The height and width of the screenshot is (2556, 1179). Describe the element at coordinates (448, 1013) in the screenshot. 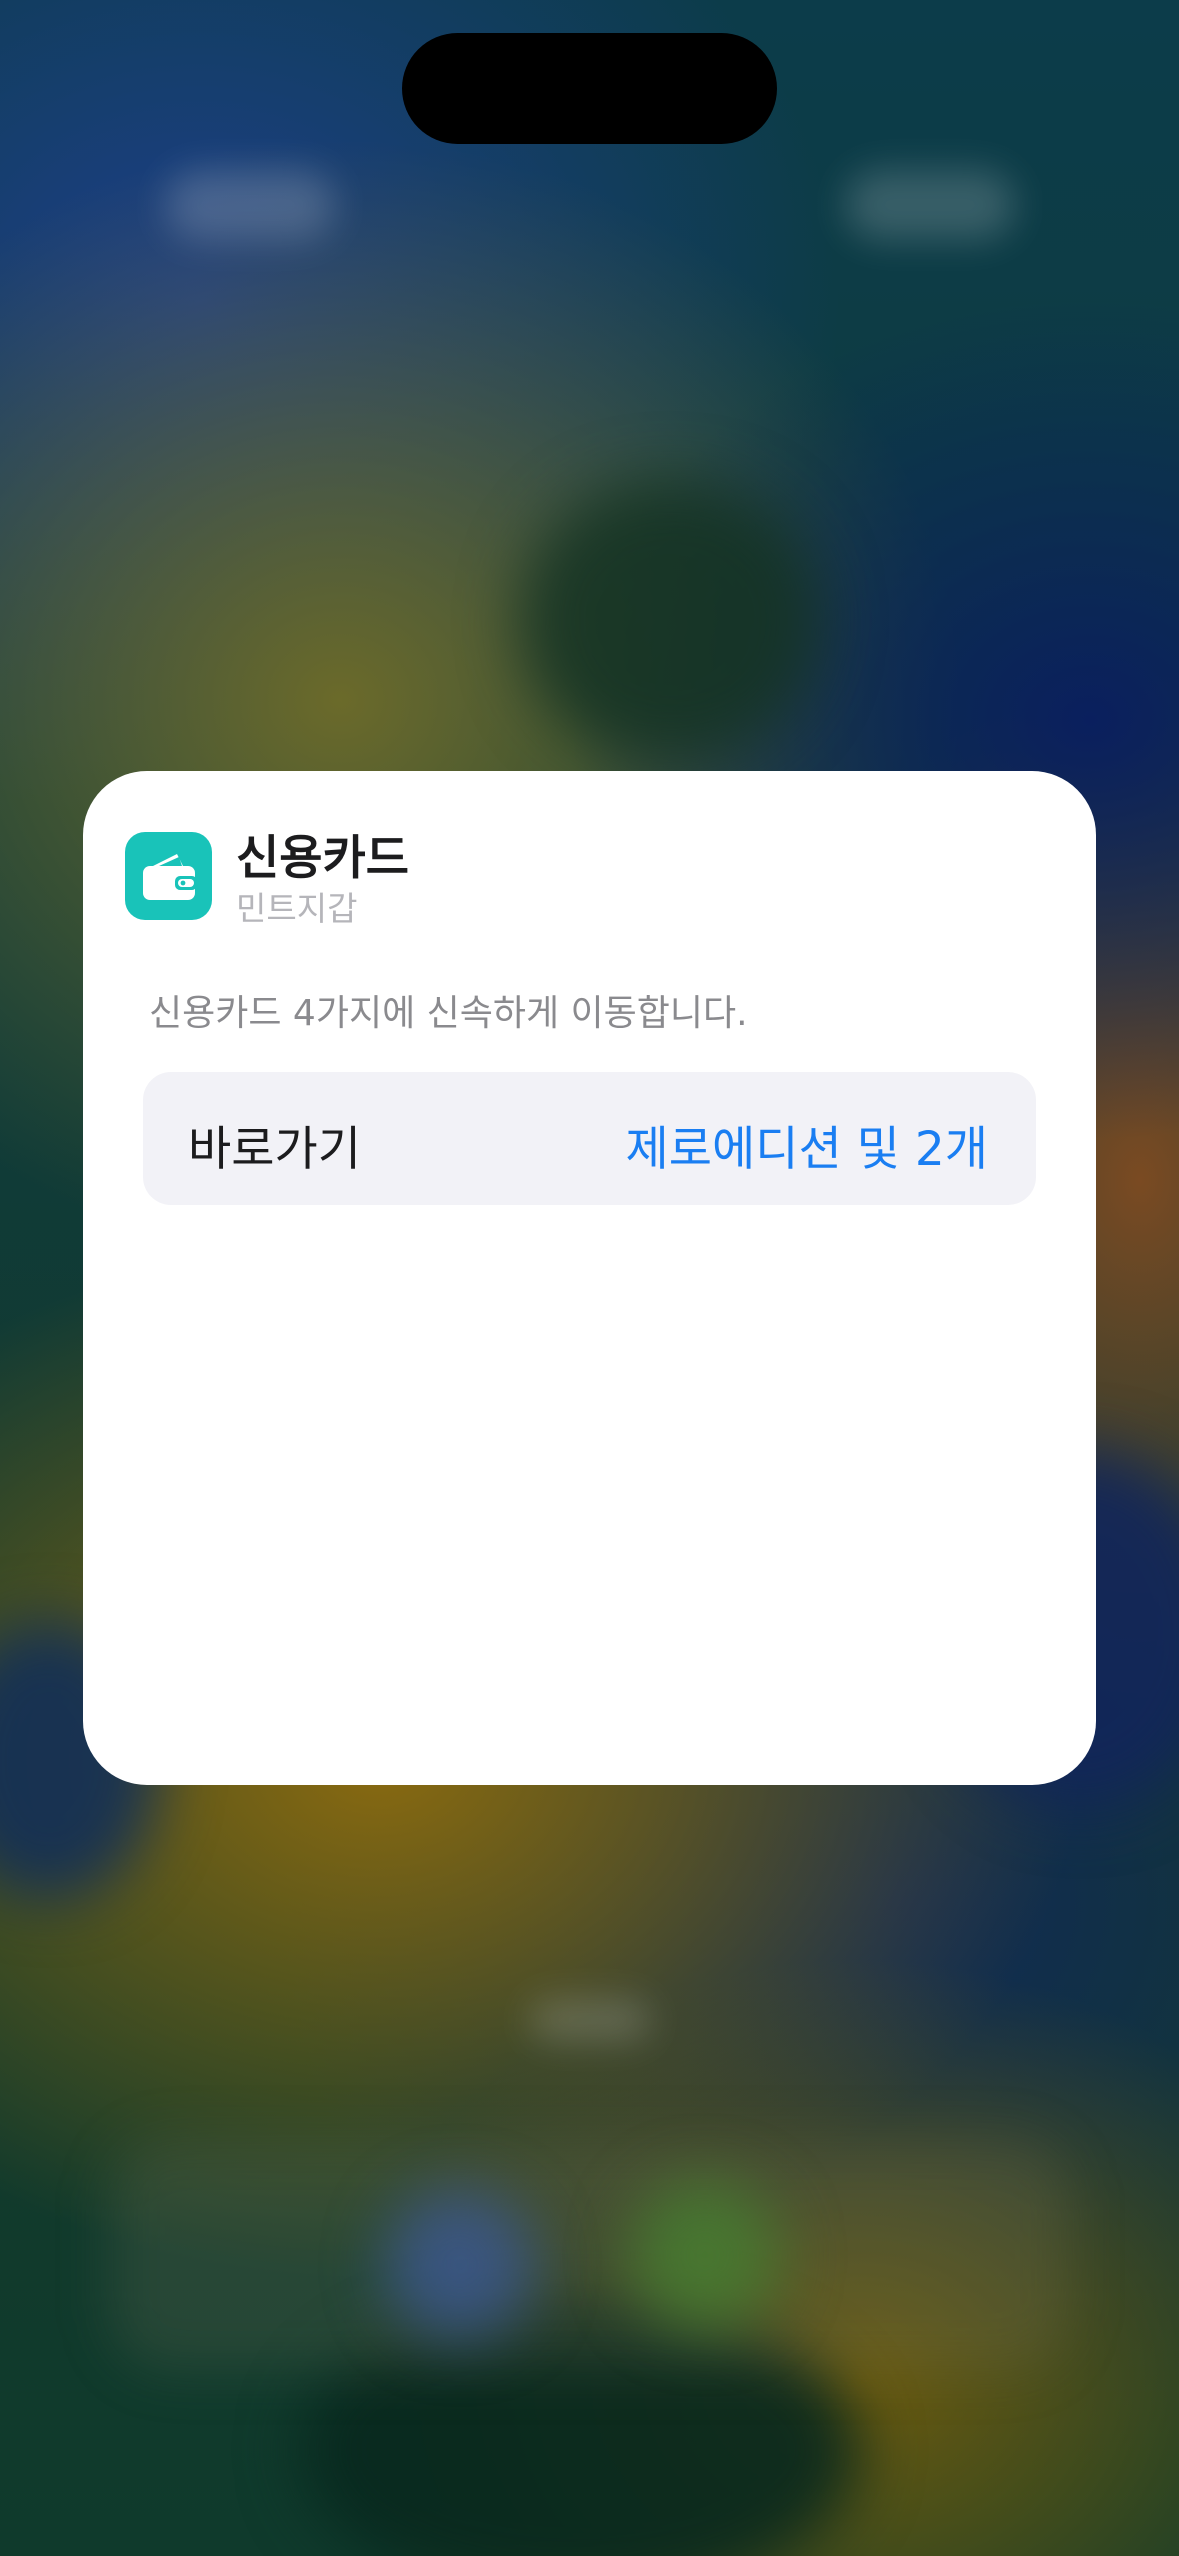

I see `widget-description: 신용카드 4가지에 신속하게 이동합니다.` at that location.